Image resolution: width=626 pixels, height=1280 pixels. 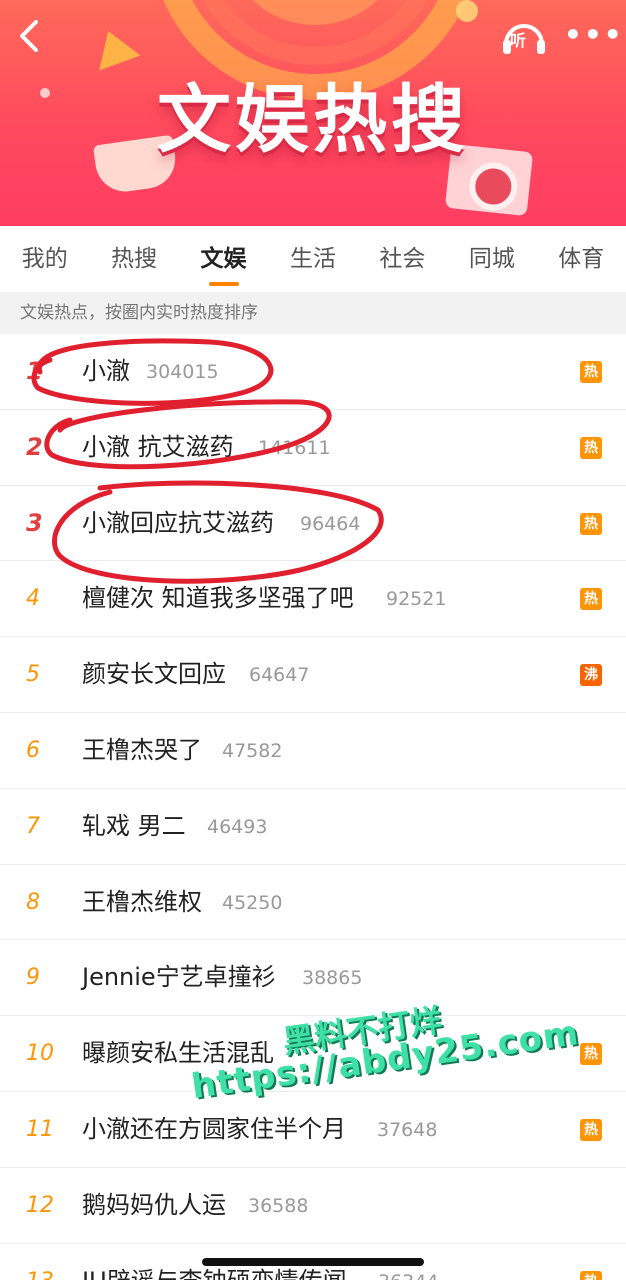 What do you see at coordinates (467, 11) in the screenshot?
I see `banner-decoration` at bounding box center [467, 11].